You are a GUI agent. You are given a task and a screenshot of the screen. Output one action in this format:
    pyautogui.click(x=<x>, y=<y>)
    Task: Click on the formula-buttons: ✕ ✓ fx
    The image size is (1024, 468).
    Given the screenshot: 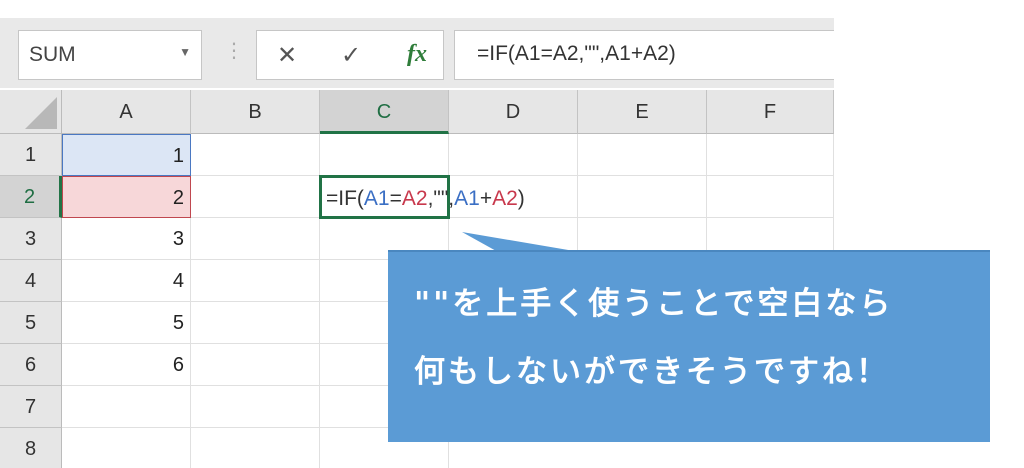 What is the action you would take?
    pyautogui.click(x=350, y=55)
    